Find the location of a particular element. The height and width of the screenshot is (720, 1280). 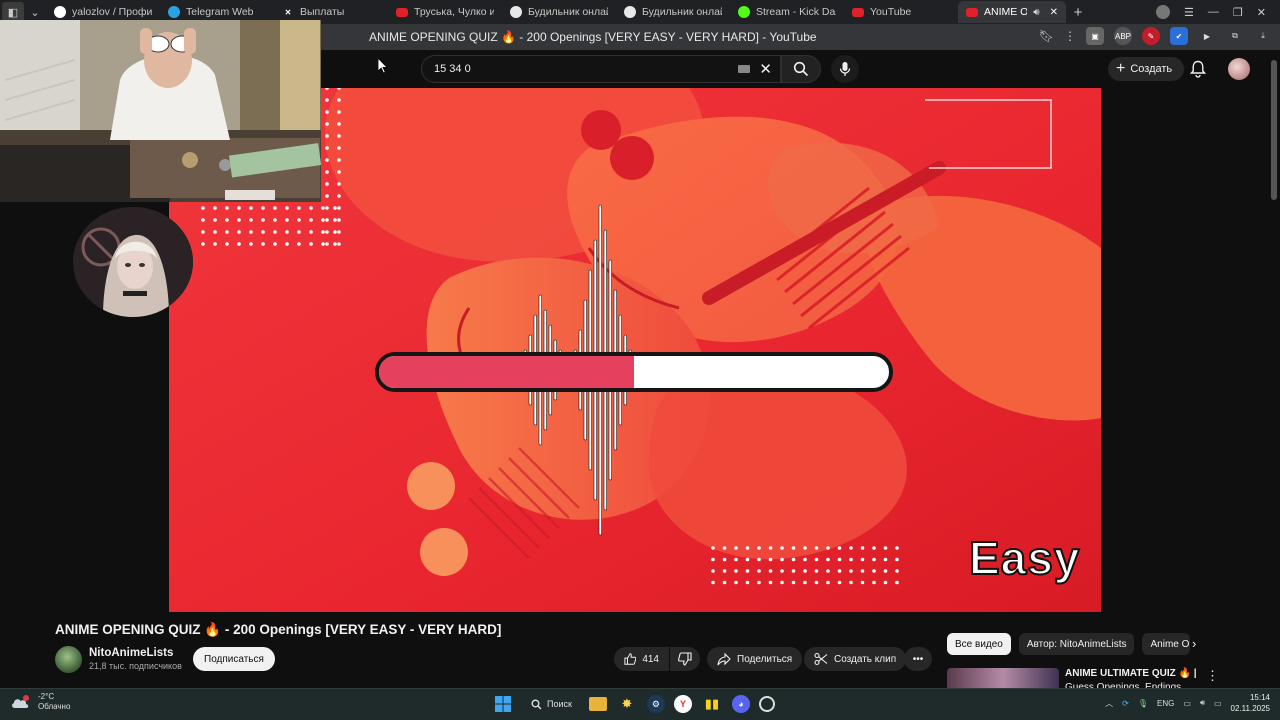

chip-all-videos: Все видео is located at coordinates (979, 644).